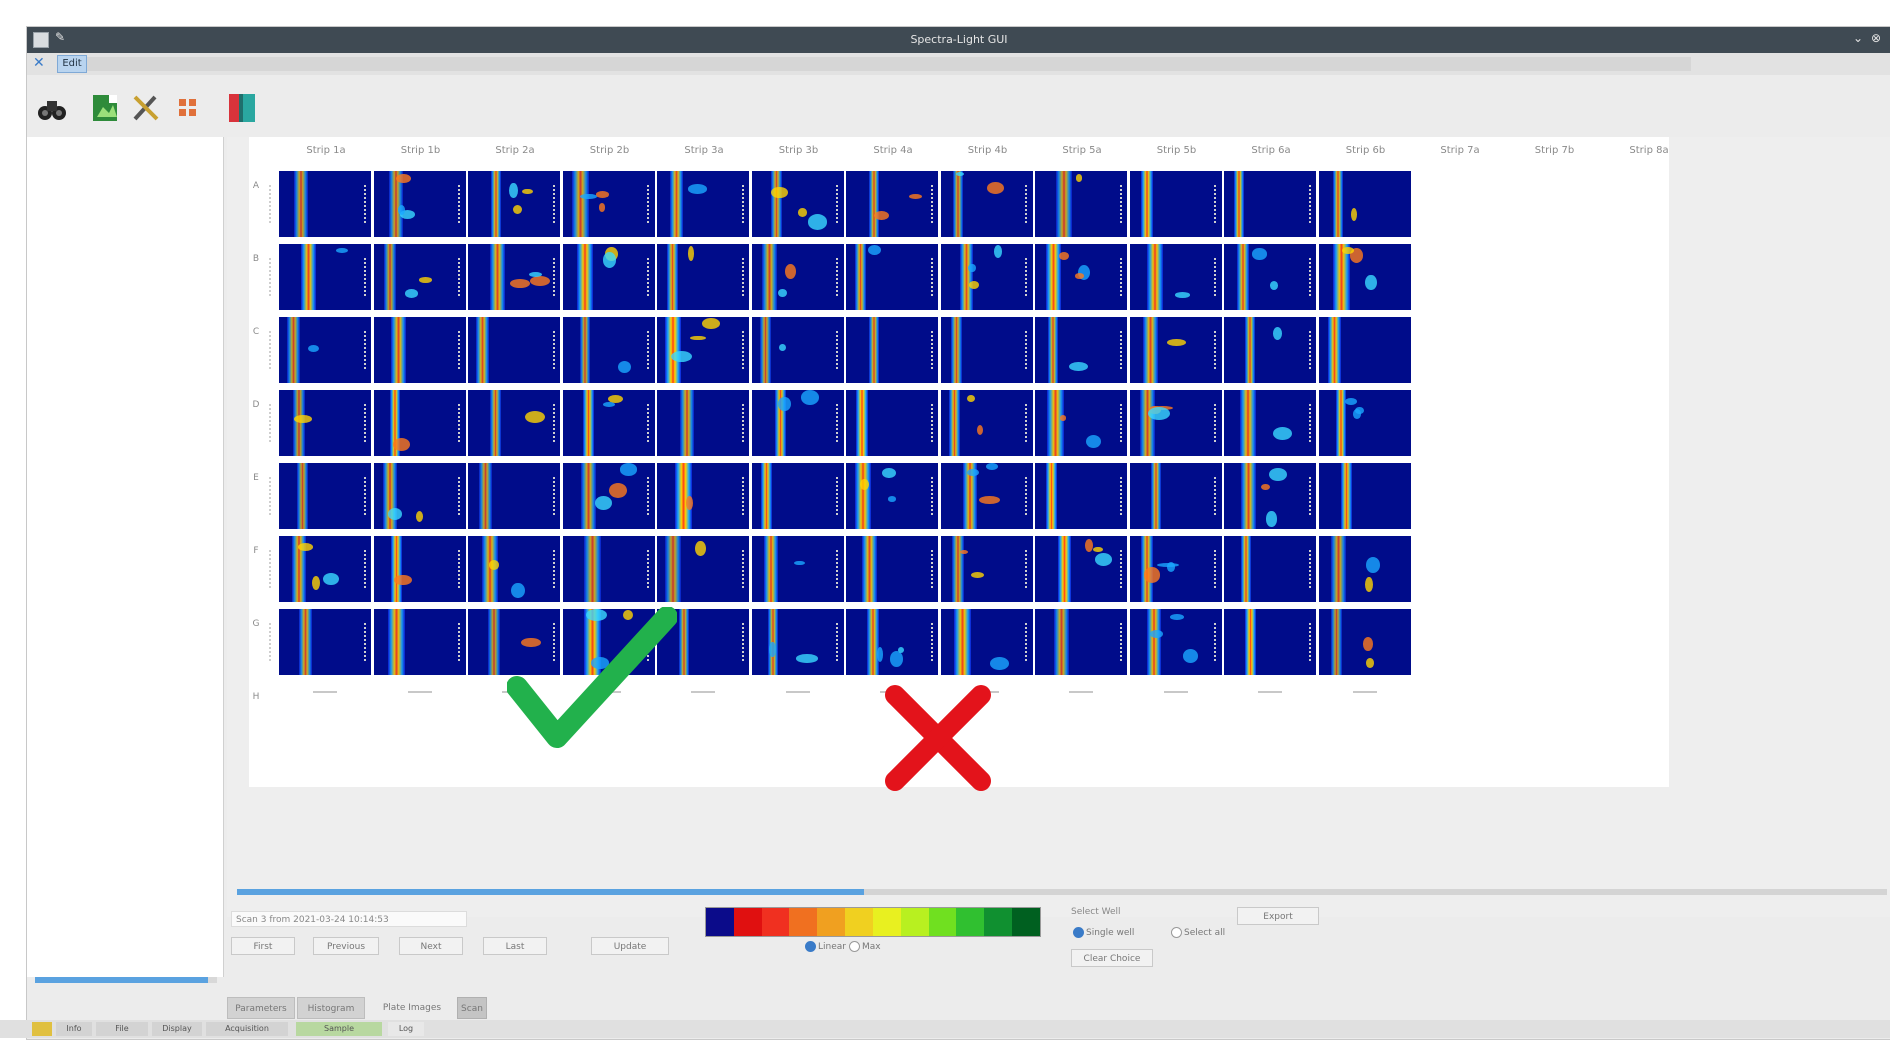  I want to click on minimize-icon: ⌄, so click(1858, 38).